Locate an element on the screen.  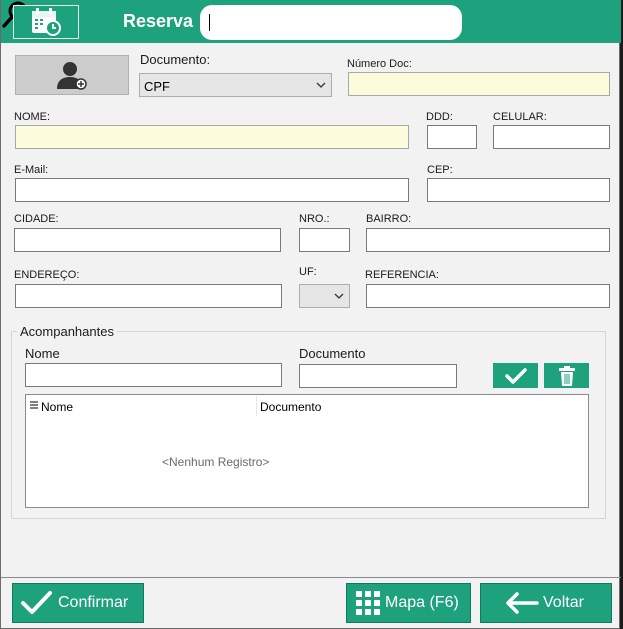
referencia-field is located at coordinates (488, 296).